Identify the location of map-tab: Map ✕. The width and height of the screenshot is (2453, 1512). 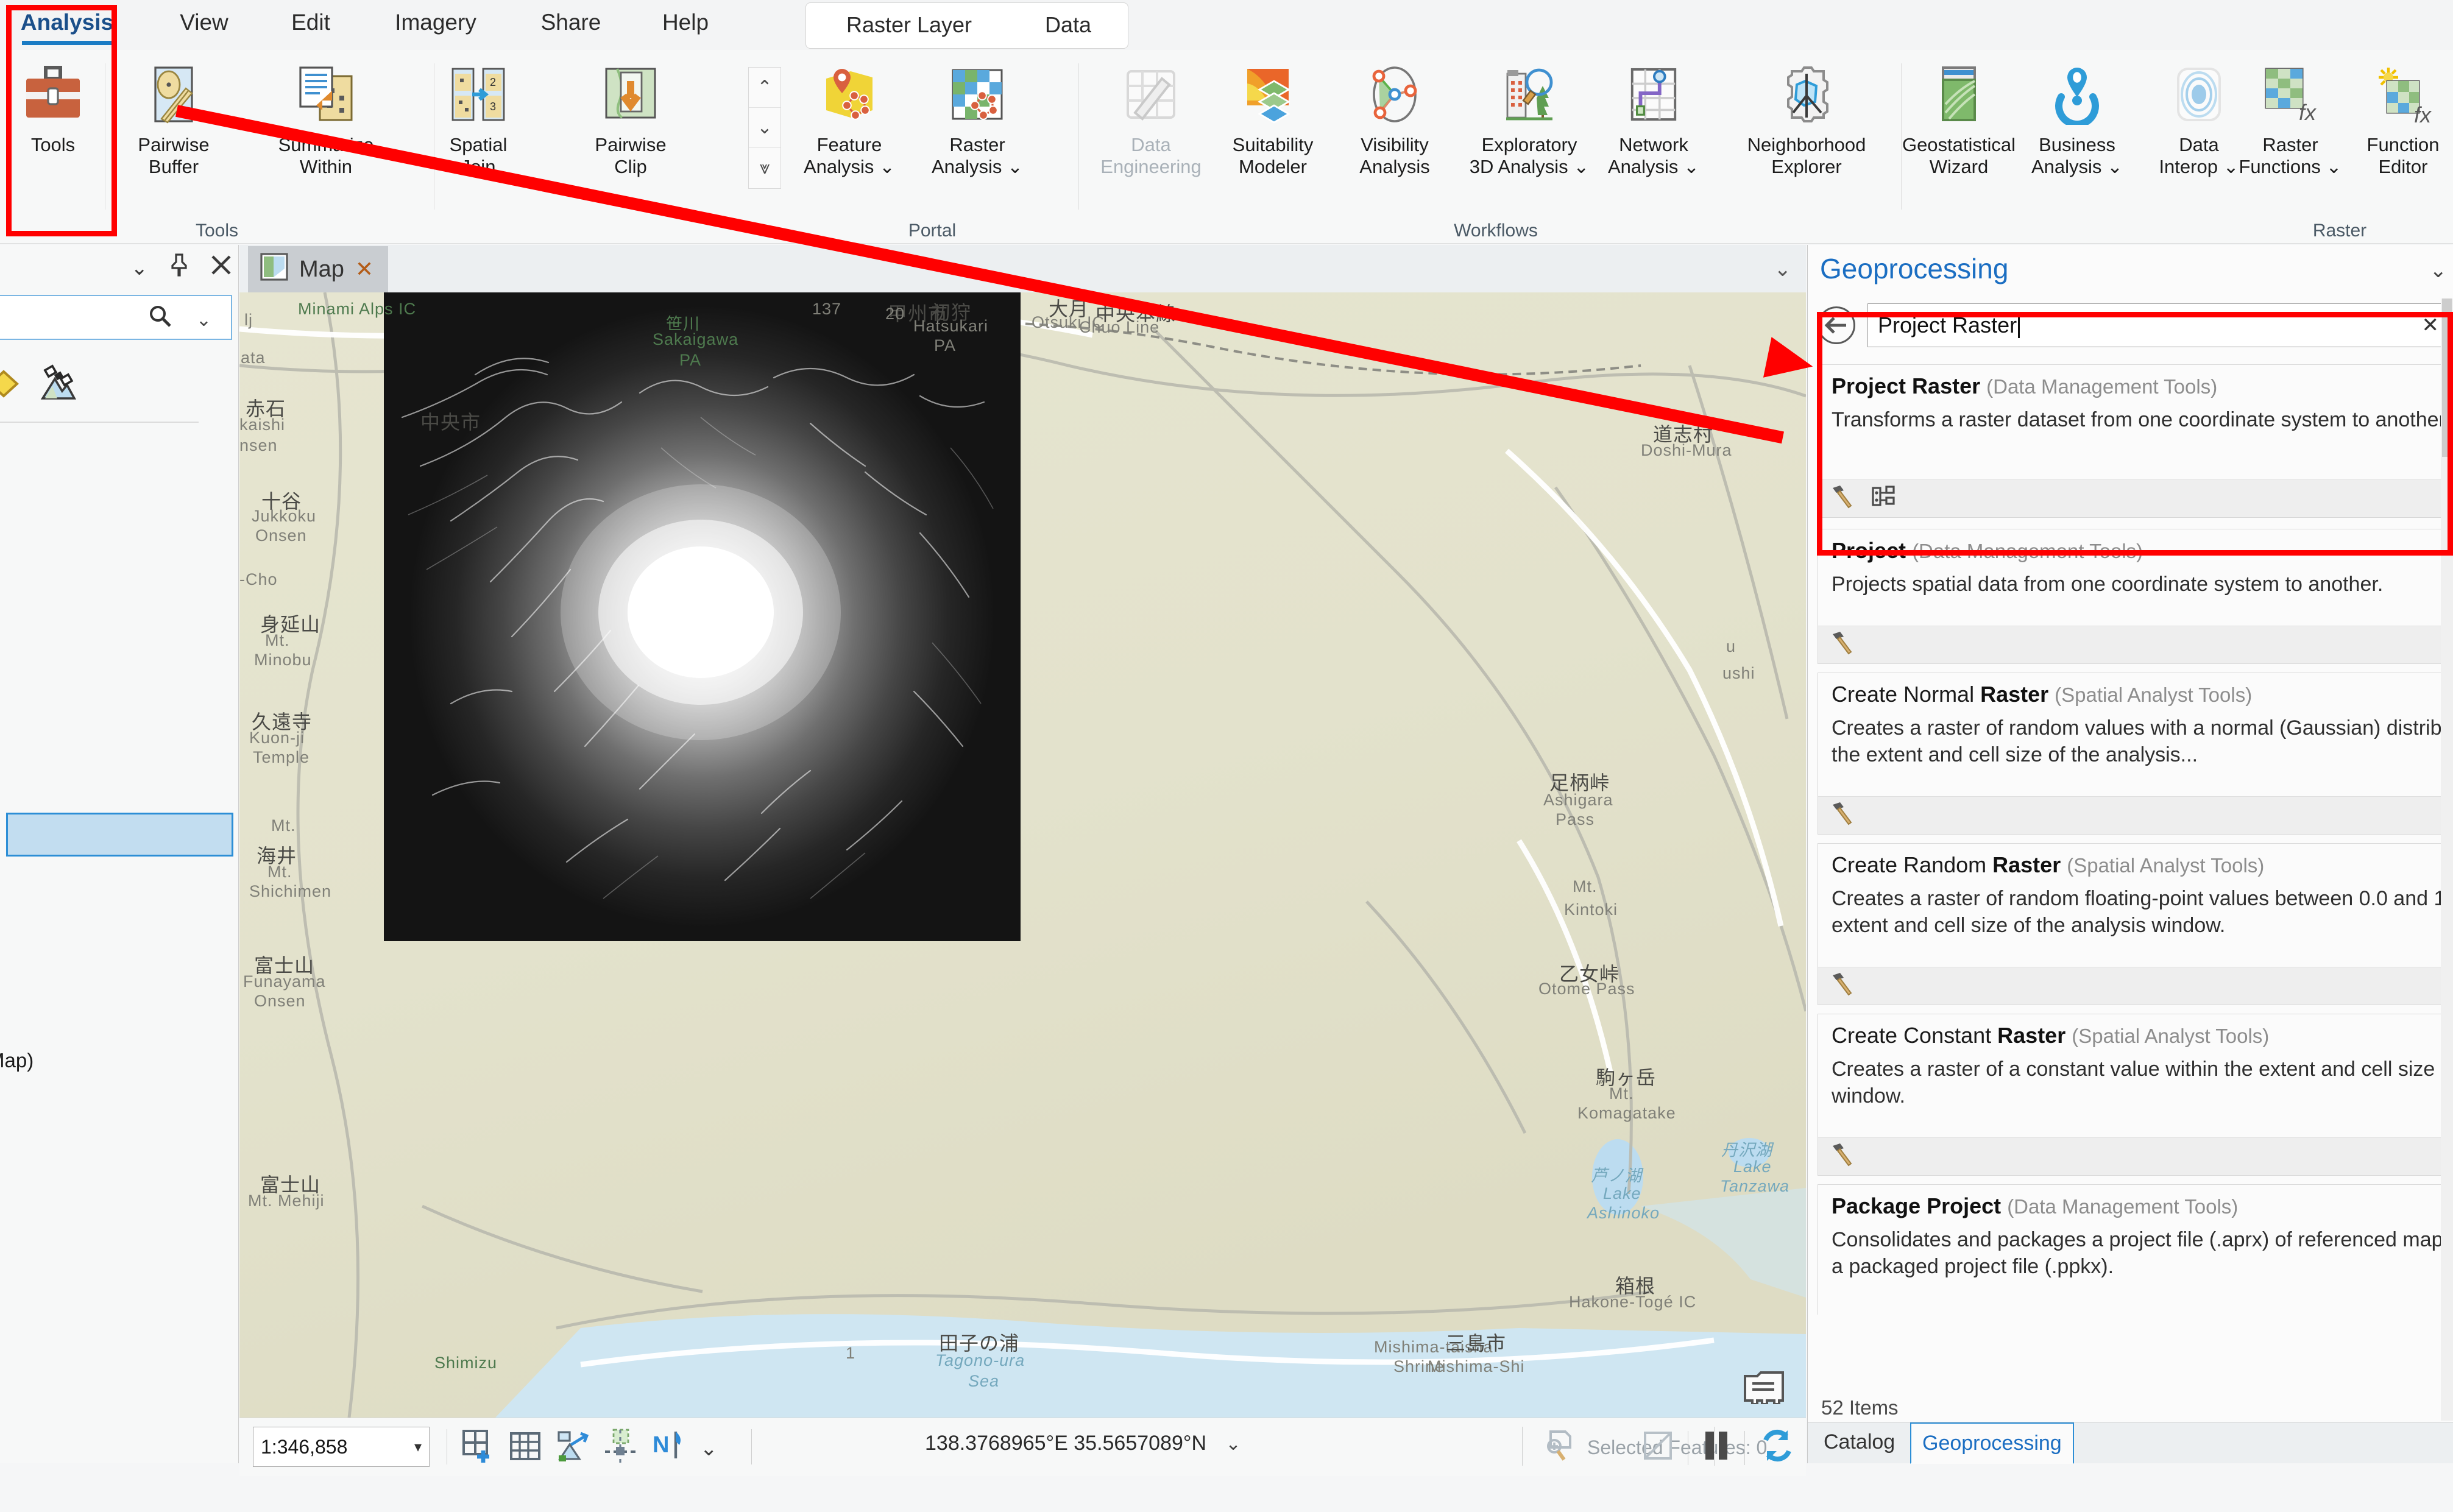
(319, 269).